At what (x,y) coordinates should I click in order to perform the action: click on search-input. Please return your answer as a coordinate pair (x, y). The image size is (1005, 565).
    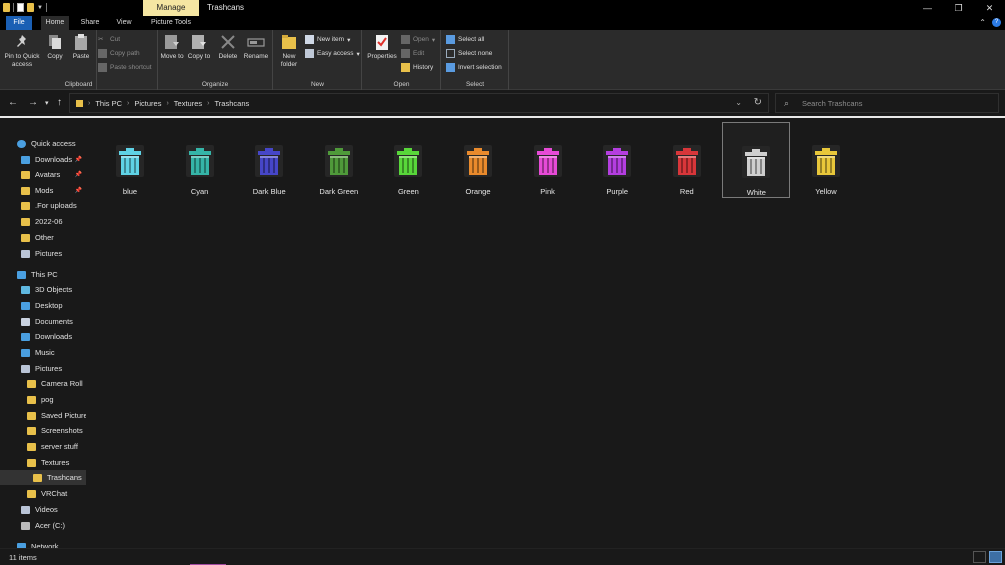
    Looking at the image, I should click on (897, 103).